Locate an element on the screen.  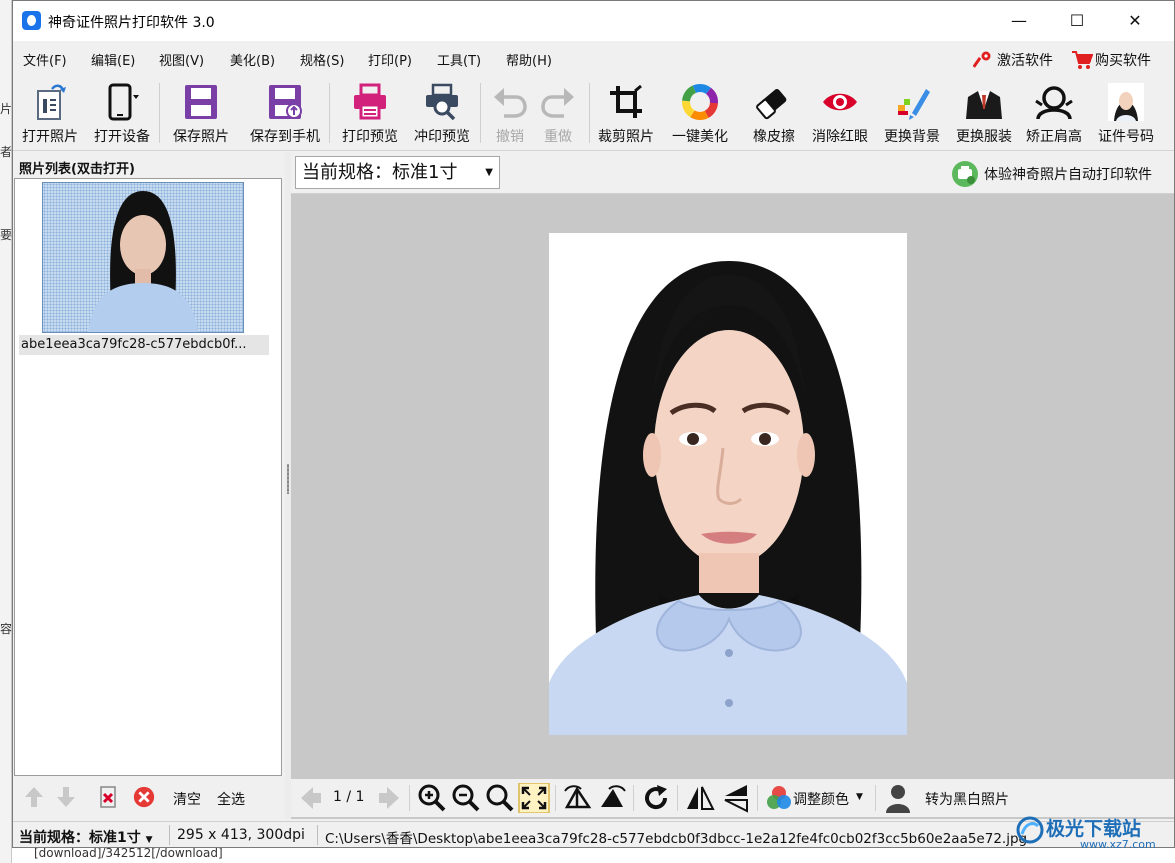
preview-header: 当前规格：标准1寸 ▼ 体验神奇照片自动打印软件 is located at coordinates (732, 173).